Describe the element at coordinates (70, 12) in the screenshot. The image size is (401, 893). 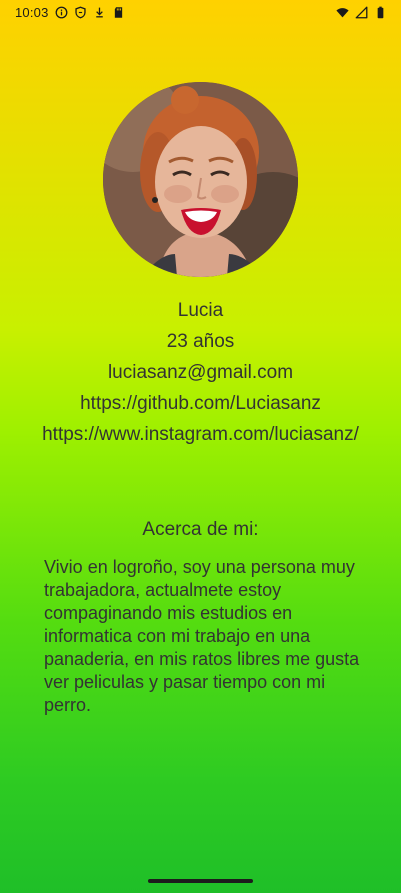
I see `status-left: 10:03` at that location.